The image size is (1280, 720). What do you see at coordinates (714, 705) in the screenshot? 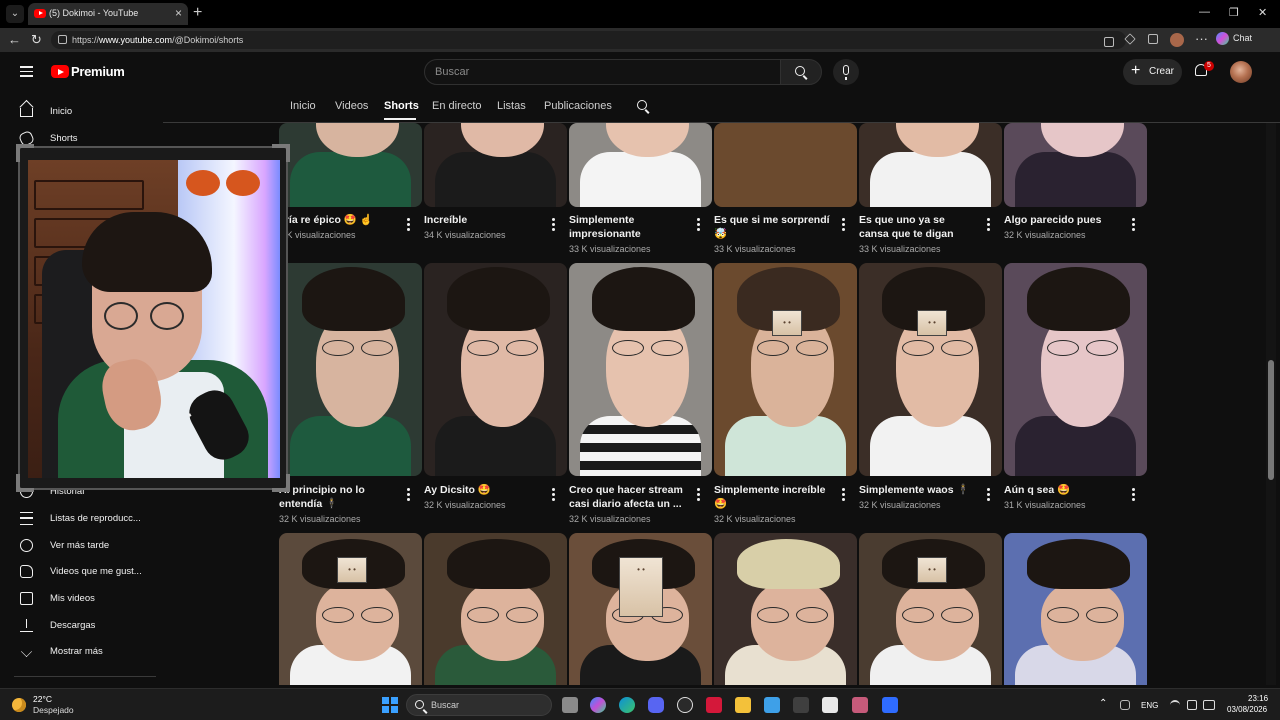
I see `app-m-icon` at bounding box center [714, 705].